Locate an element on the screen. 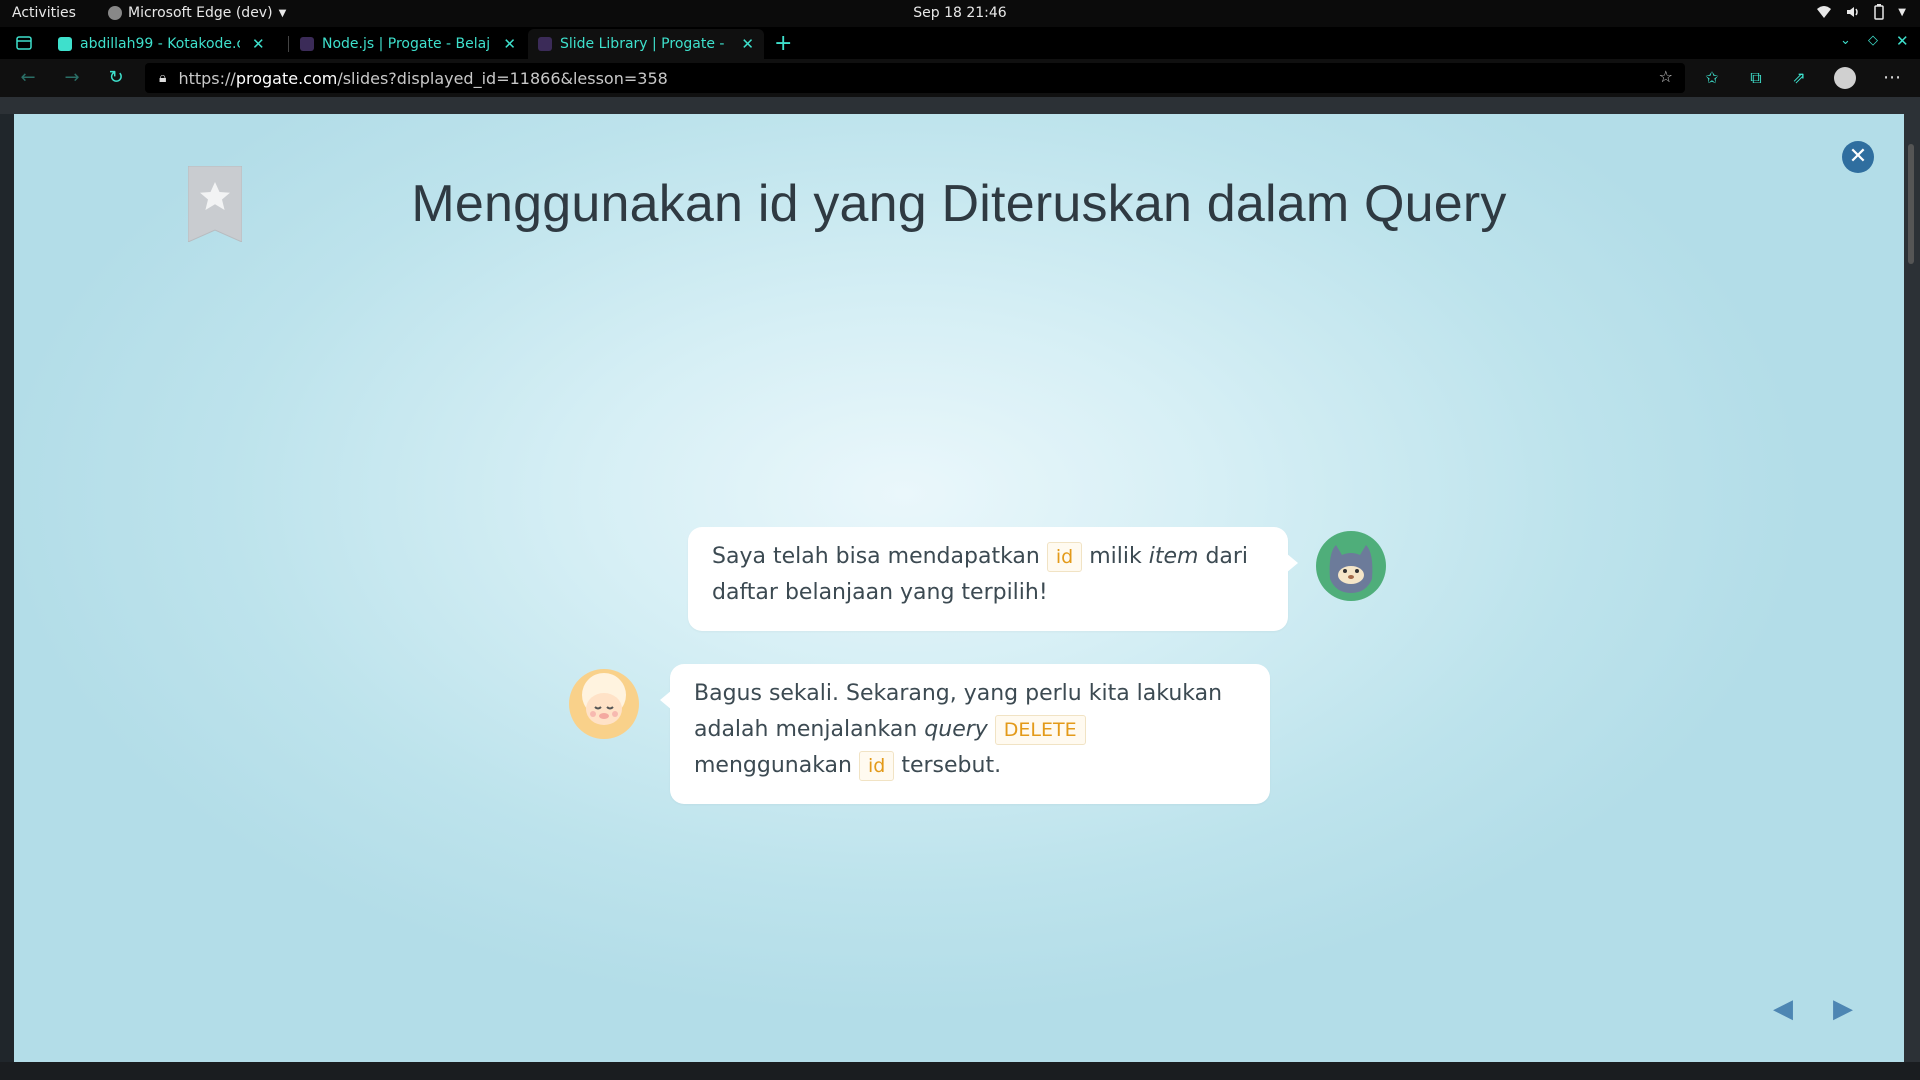 This screenshot has width=1920, height=1080. clock: Sep 18 21:46 is located at coordinates (959, 13).